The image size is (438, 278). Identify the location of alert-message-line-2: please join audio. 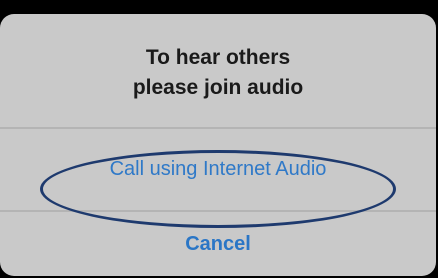
(218, 87).